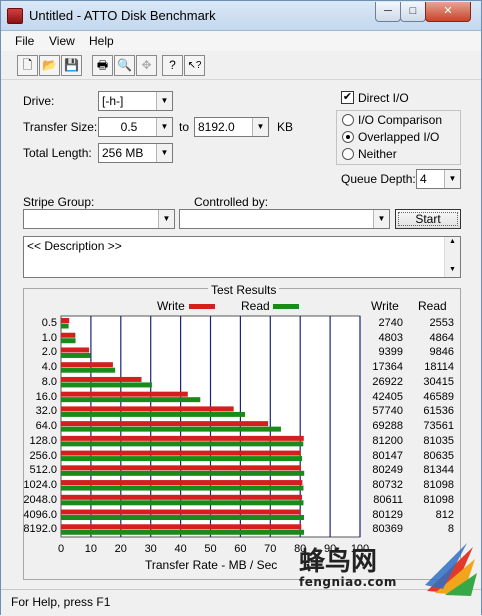 The width and height of the screenshot is (482, 616). Describe the element at coordinates (150, 549) in the screenshot. I see `x-tick-label: 30` at that location.